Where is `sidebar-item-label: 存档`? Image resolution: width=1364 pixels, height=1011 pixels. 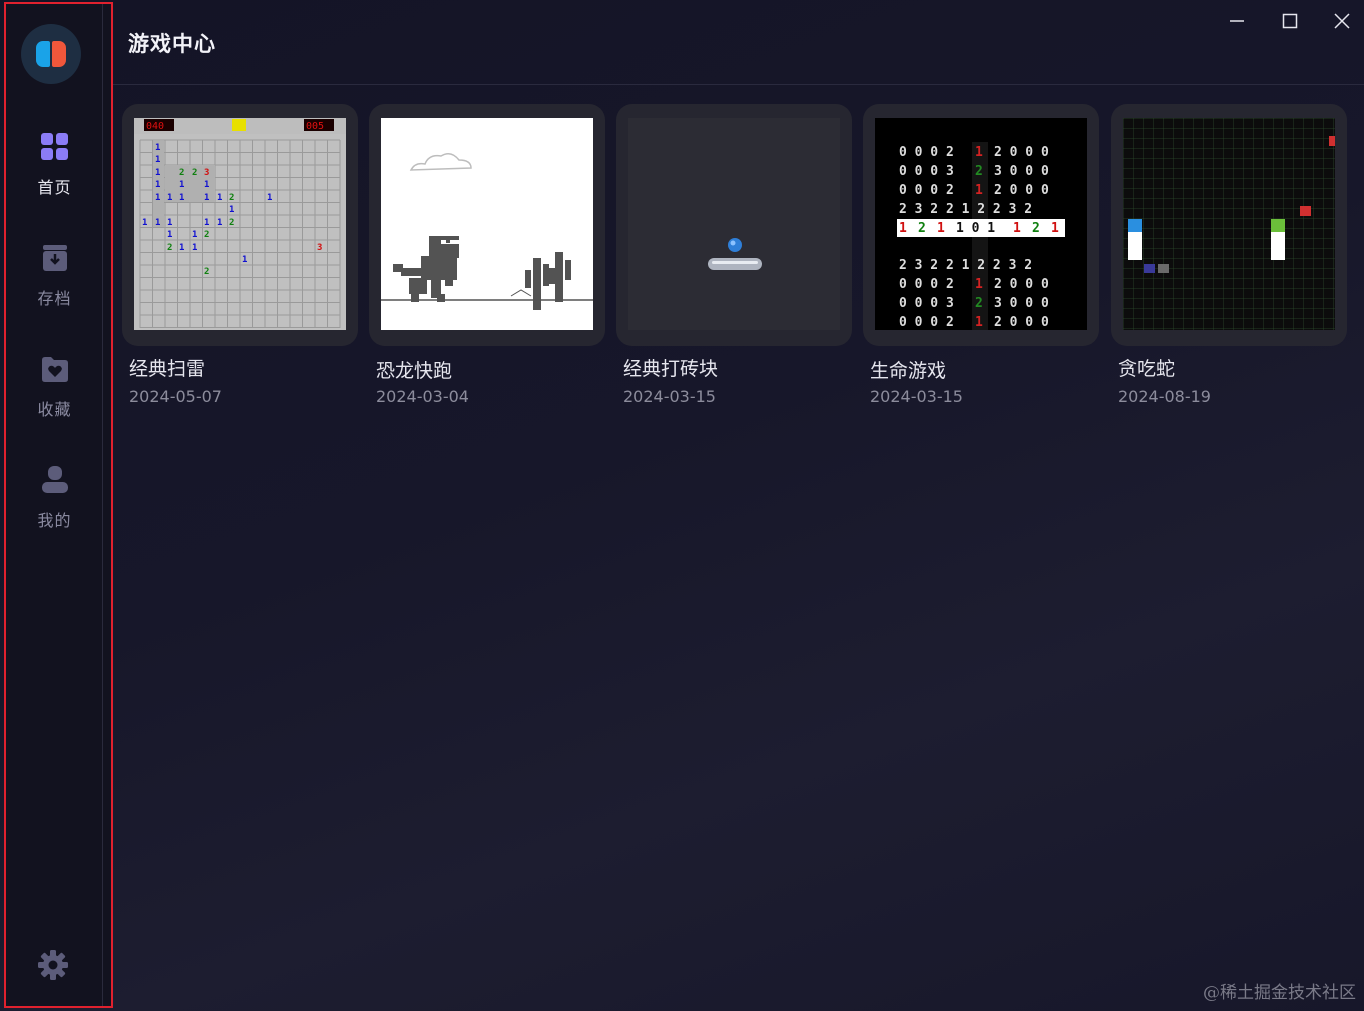 sidebar-item-label: 存档 is located at coordinates (54, 298).